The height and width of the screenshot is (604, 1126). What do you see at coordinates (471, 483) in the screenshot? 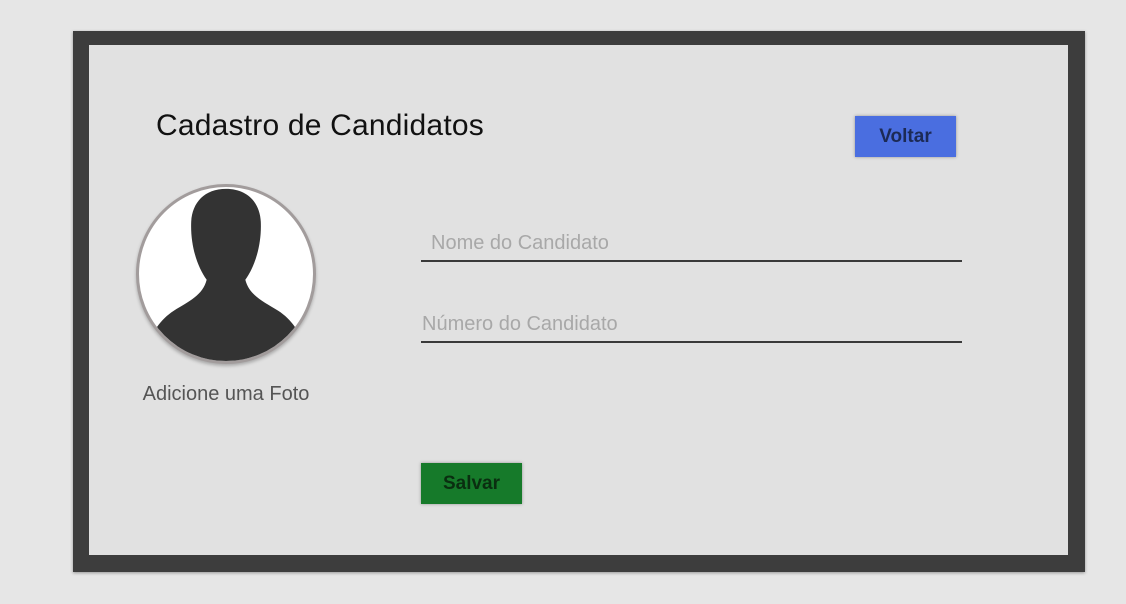
I see `save-button: Salvar` at bounding box center [471, 483].